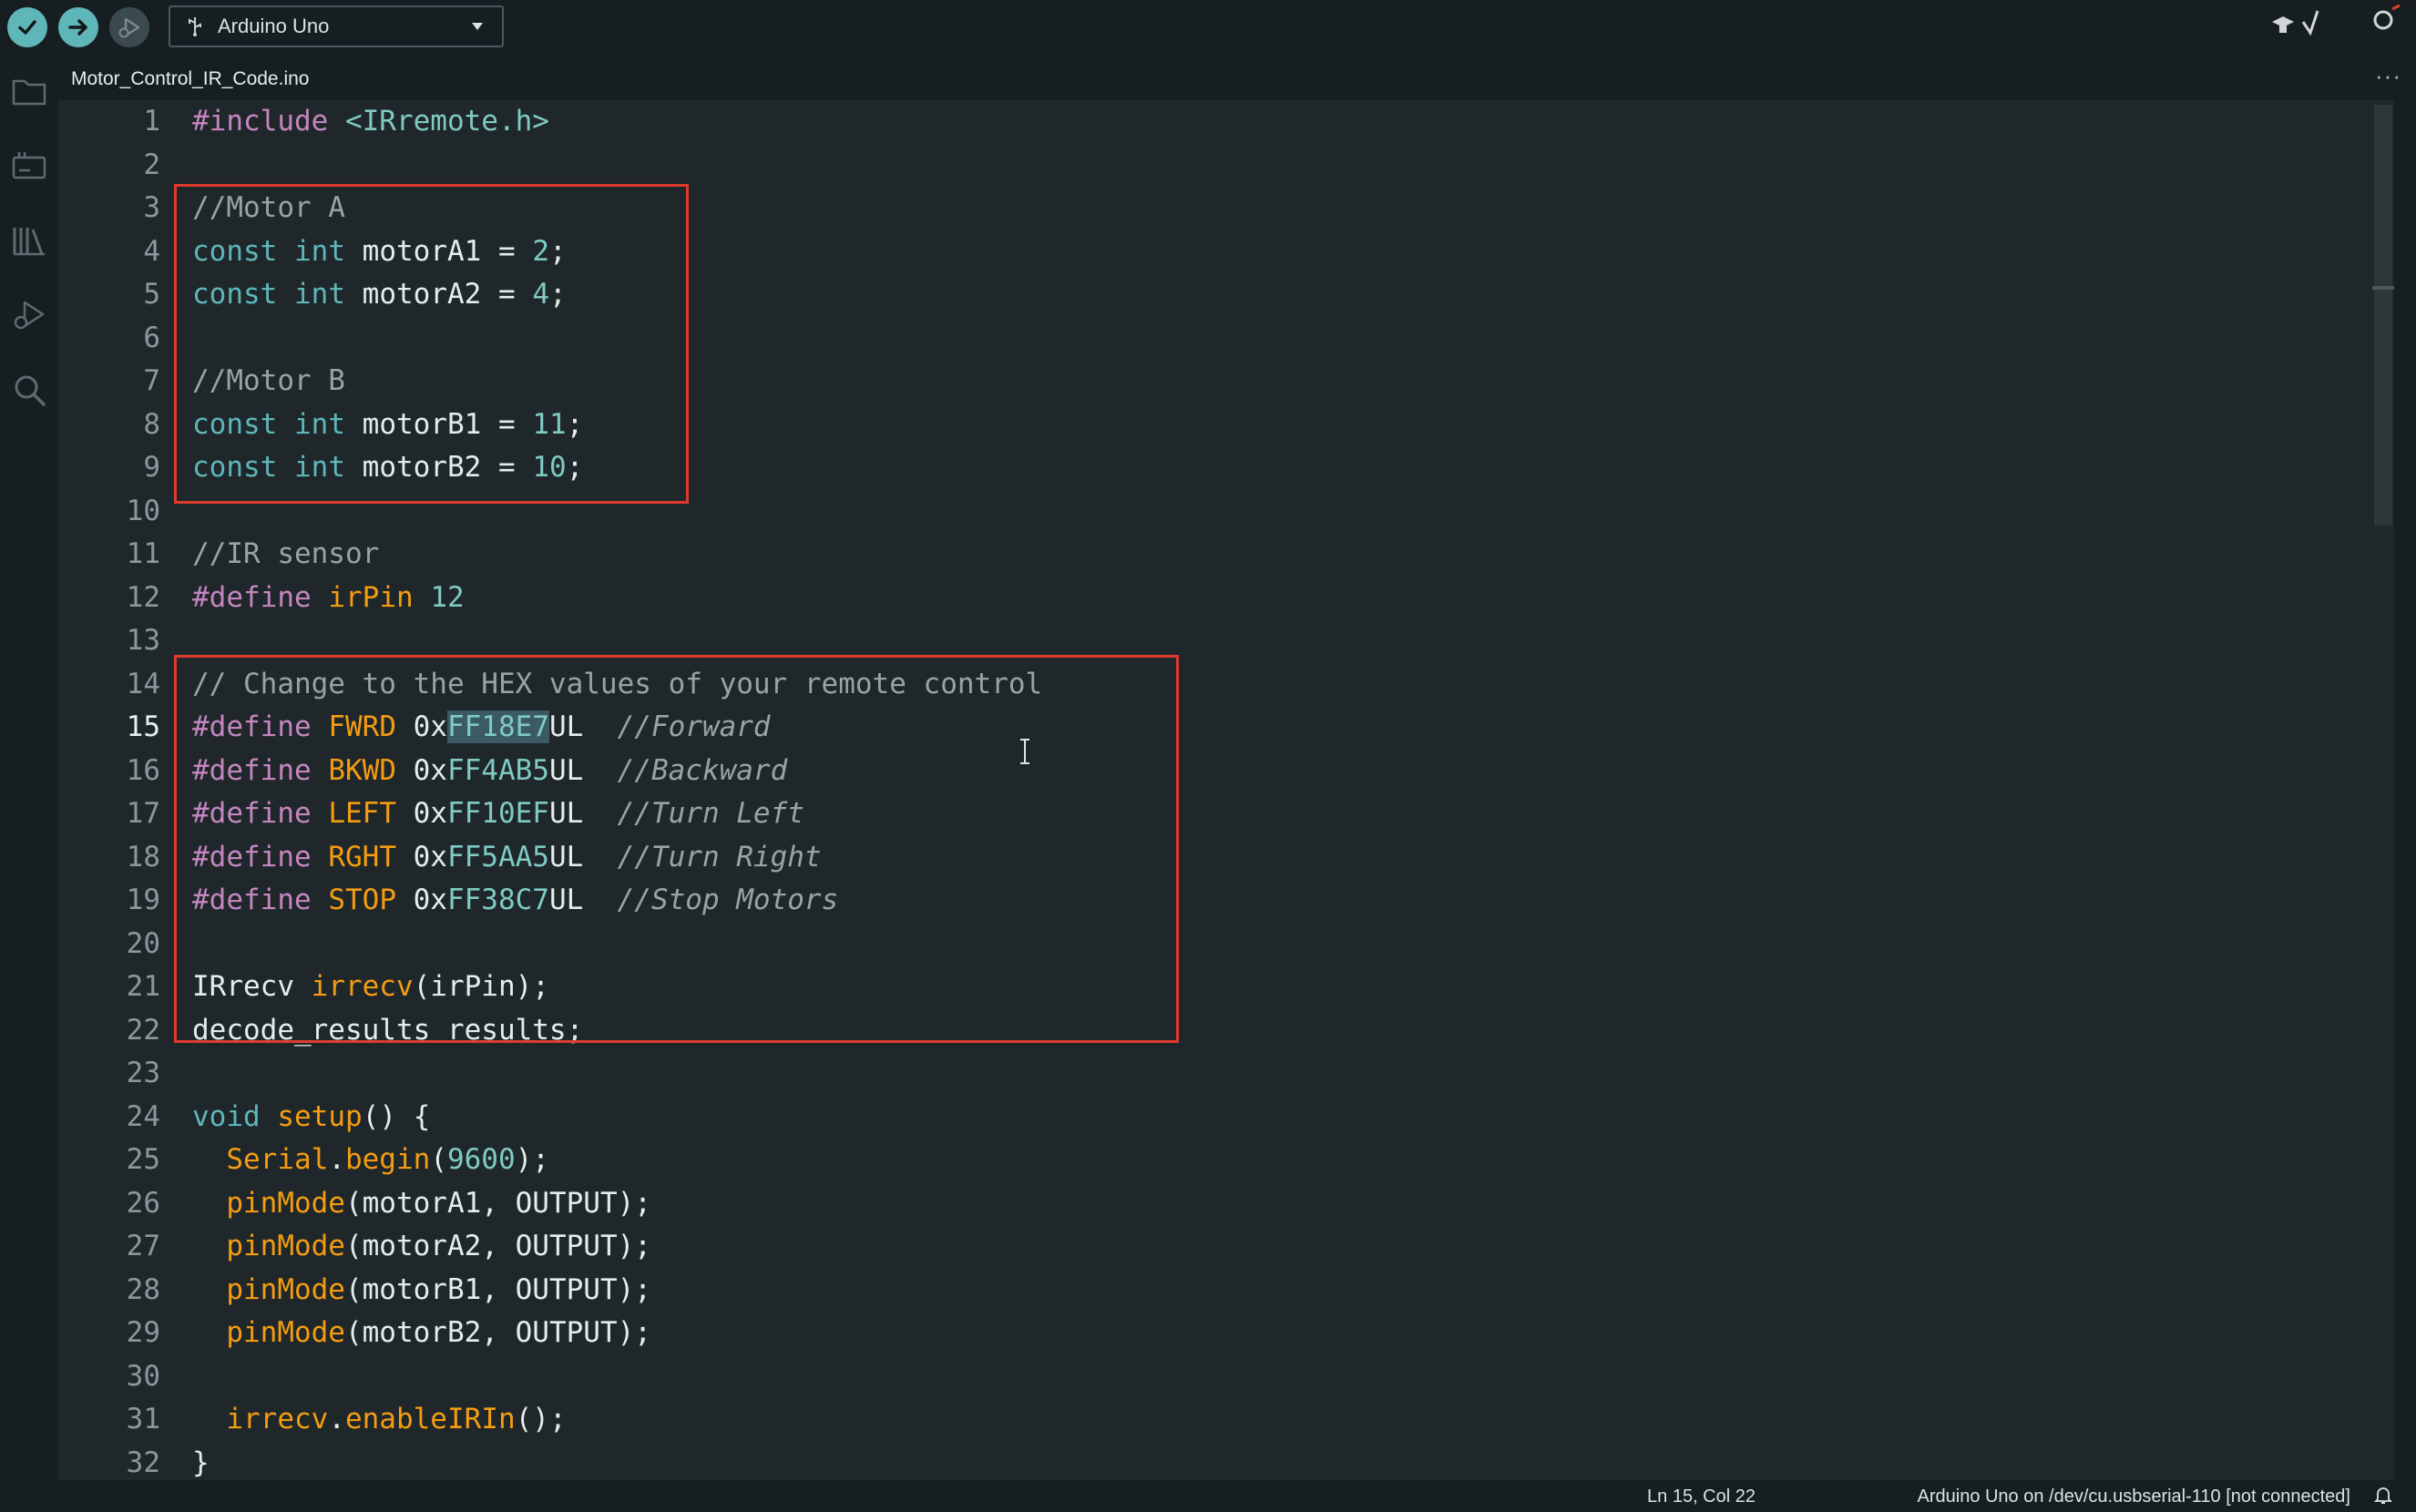 This screenshot has height=1512, width=2416. I want to click on code-token: (motorB2, OUTPUT);, so click(498, 1333).